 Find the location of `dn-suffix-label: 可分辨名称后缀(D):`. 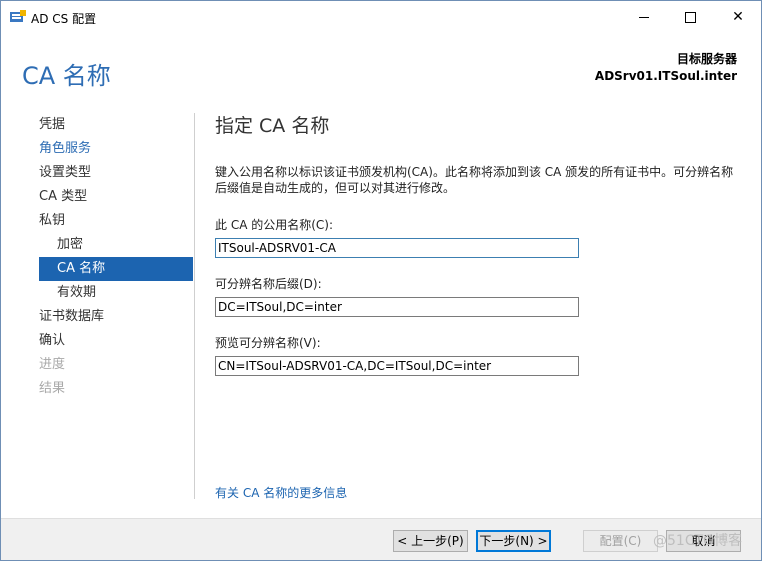

dn-suffix-label: 可分辨名称后缀(D): is located at coordinates (268, 284).